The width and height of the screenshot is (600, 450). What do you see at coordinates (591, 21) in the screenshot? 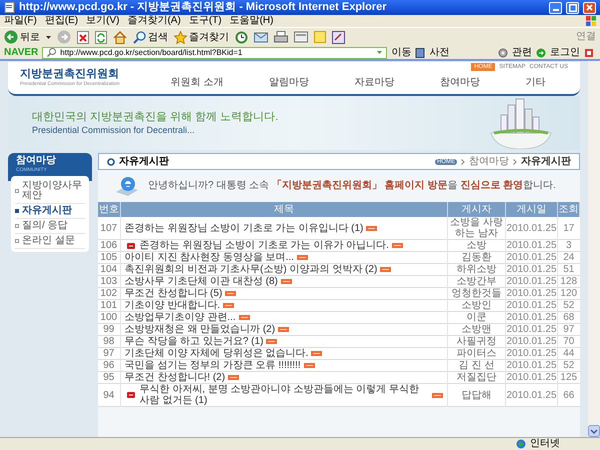
I see `windows-logo-icon` at bounding box center [591, 21].